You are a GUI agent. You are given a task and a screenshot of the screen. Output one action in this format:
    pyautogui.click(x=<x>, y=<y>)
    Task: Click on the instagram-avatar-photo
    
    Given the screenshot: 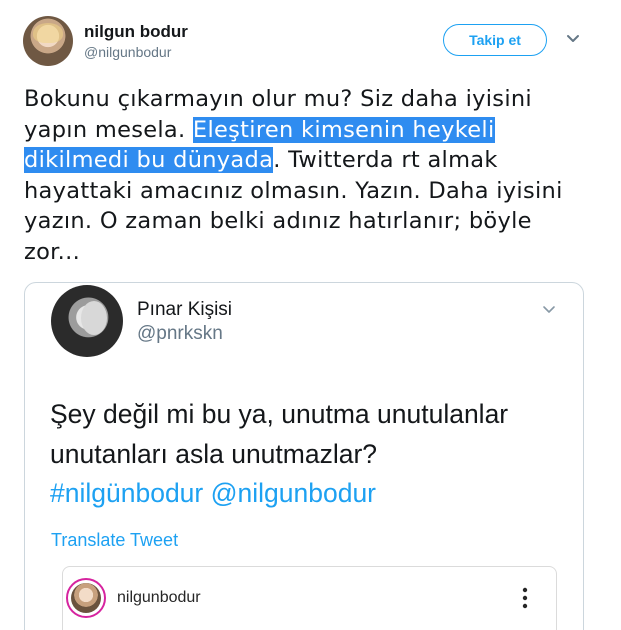 What is the action you would take?
    pyautogui.click(x=86, y=598)
    